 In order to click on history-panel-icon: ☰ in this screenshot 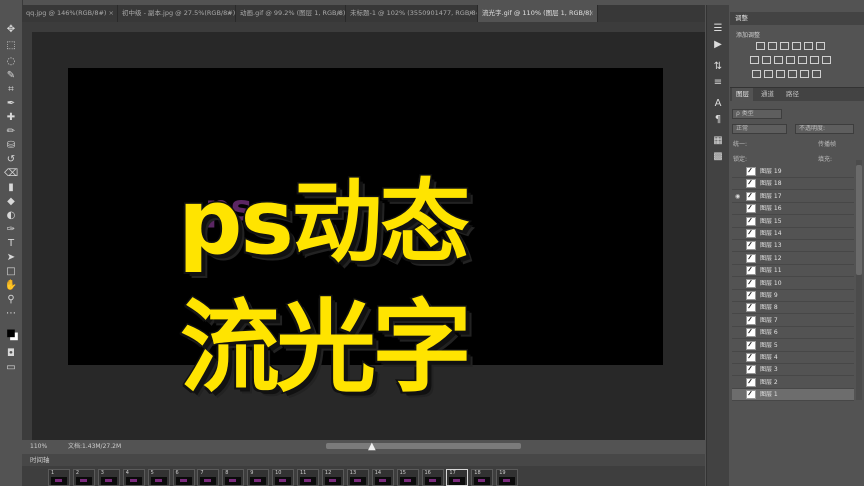, I will do `click(718, 29)`.